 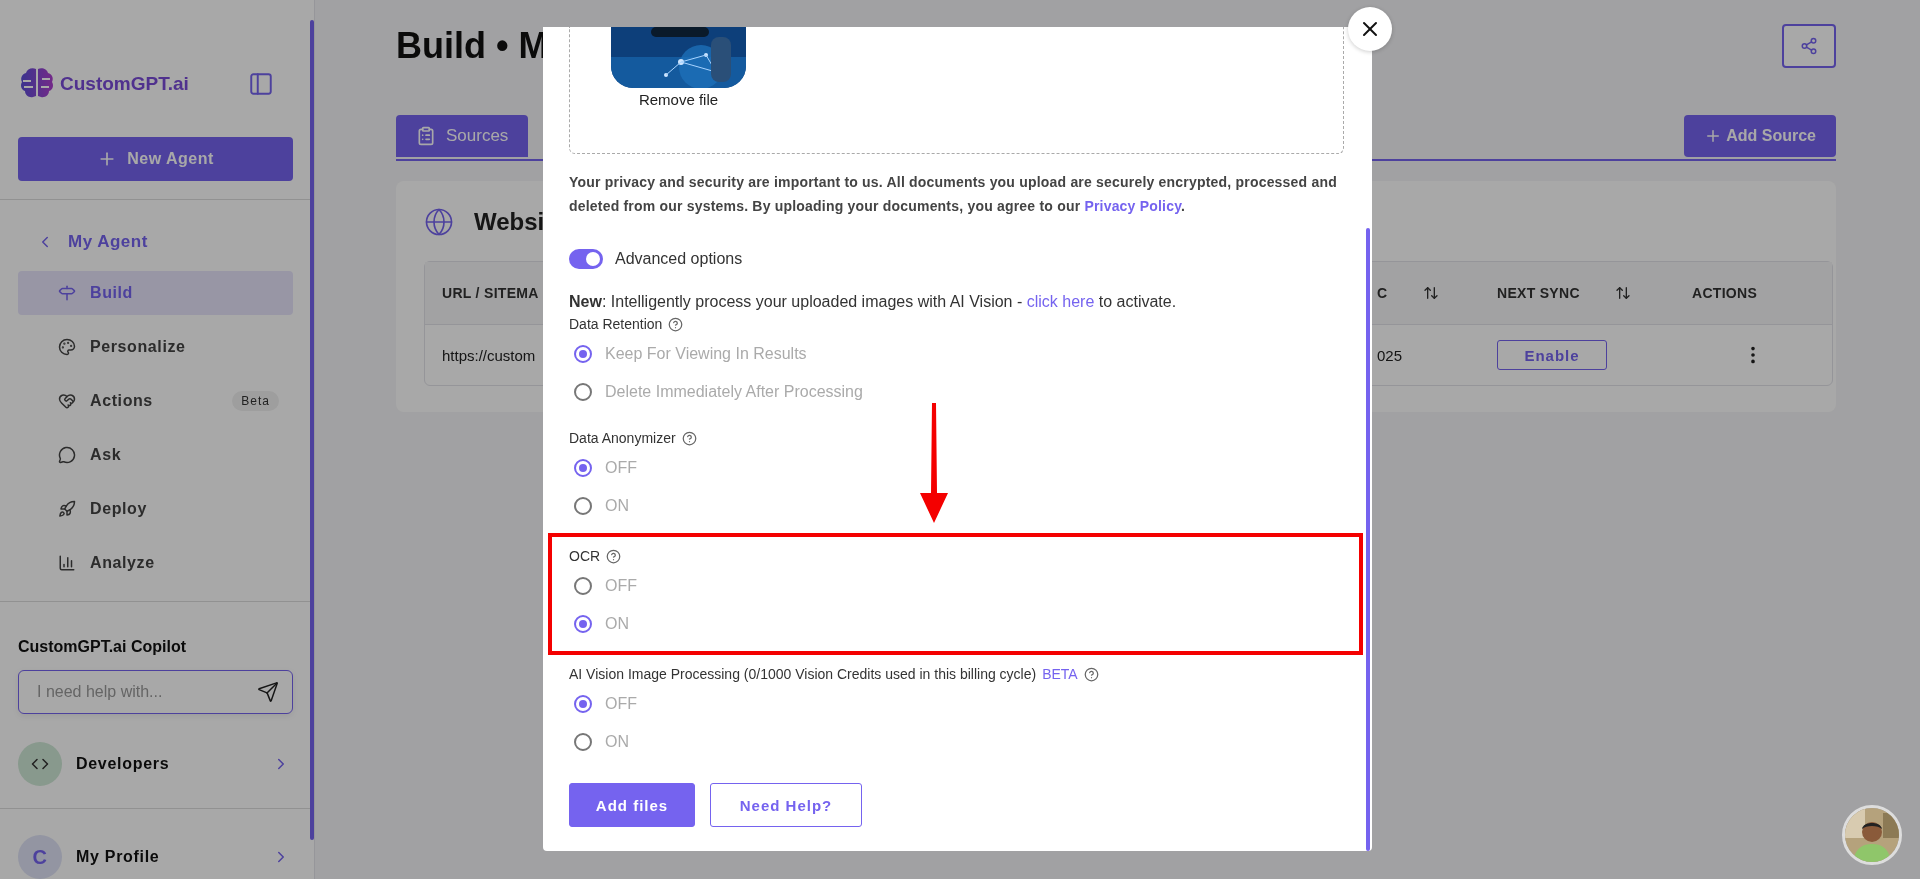 What do you see at coordinates (953, 194) in the screenshot?
I see `privacy-text: Your privacy and security are important to us. All documents you upload are securely encrypted, processed and deleted from our systems. By uploading your documents, you agree to our Privacy Policy.` at bounding box center [953, 194].